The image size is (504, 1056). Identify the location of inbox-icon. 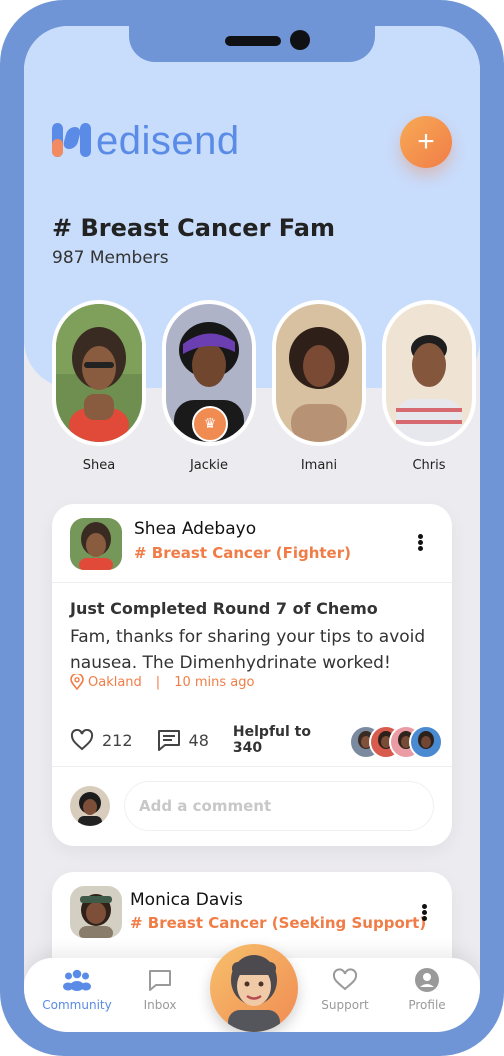
(160, 980).